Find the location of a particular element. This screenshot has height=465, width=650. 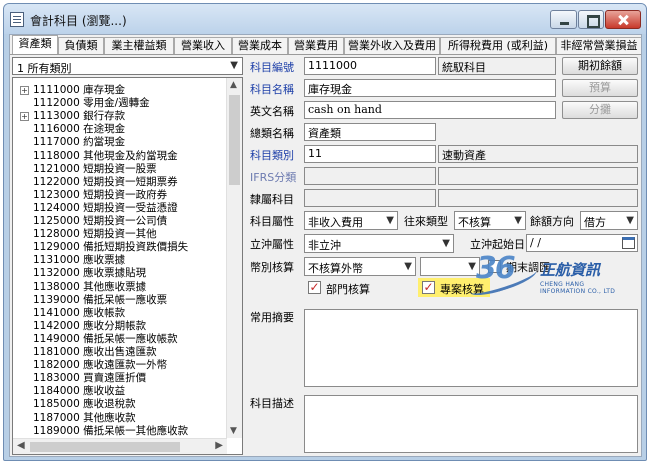

account-attr-value: 非收入費用 is located at coordinates (335, 222).